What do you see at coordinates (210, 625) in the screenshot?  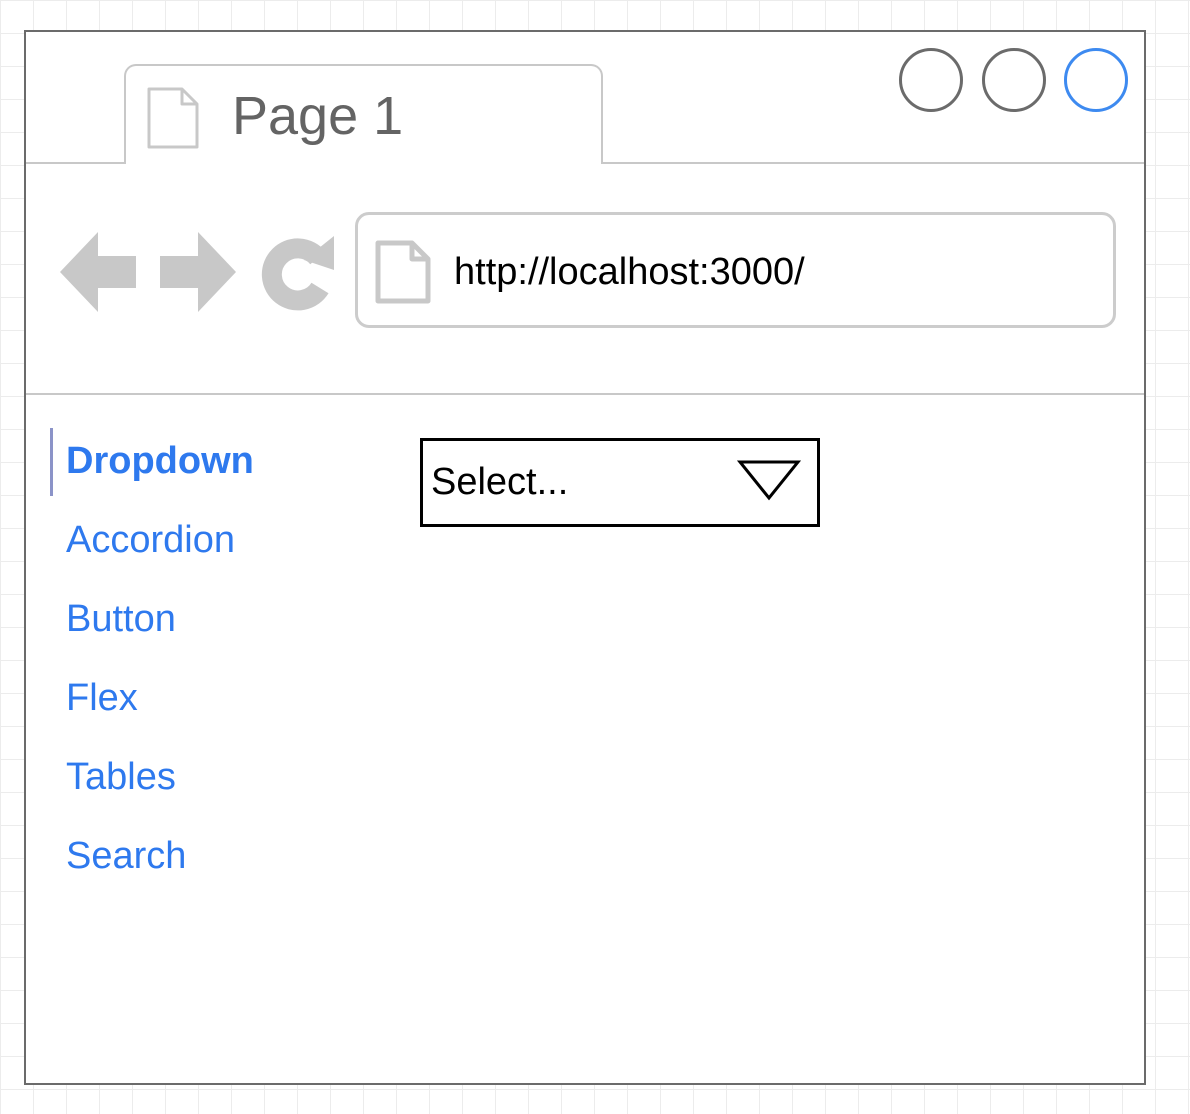 I see `sidebar-item-button: Button` at bounding box center [210, 625].